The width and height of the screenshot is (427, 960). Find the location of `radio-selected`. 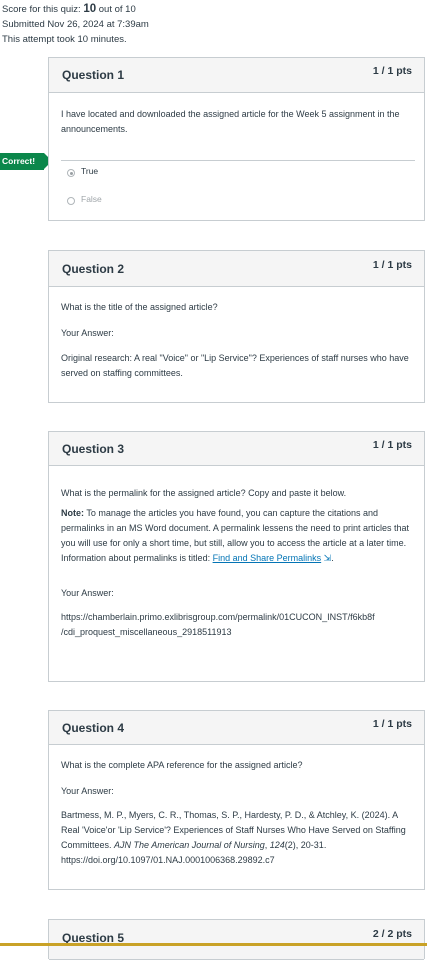

radio-selected is located at coordinates (71, 173).